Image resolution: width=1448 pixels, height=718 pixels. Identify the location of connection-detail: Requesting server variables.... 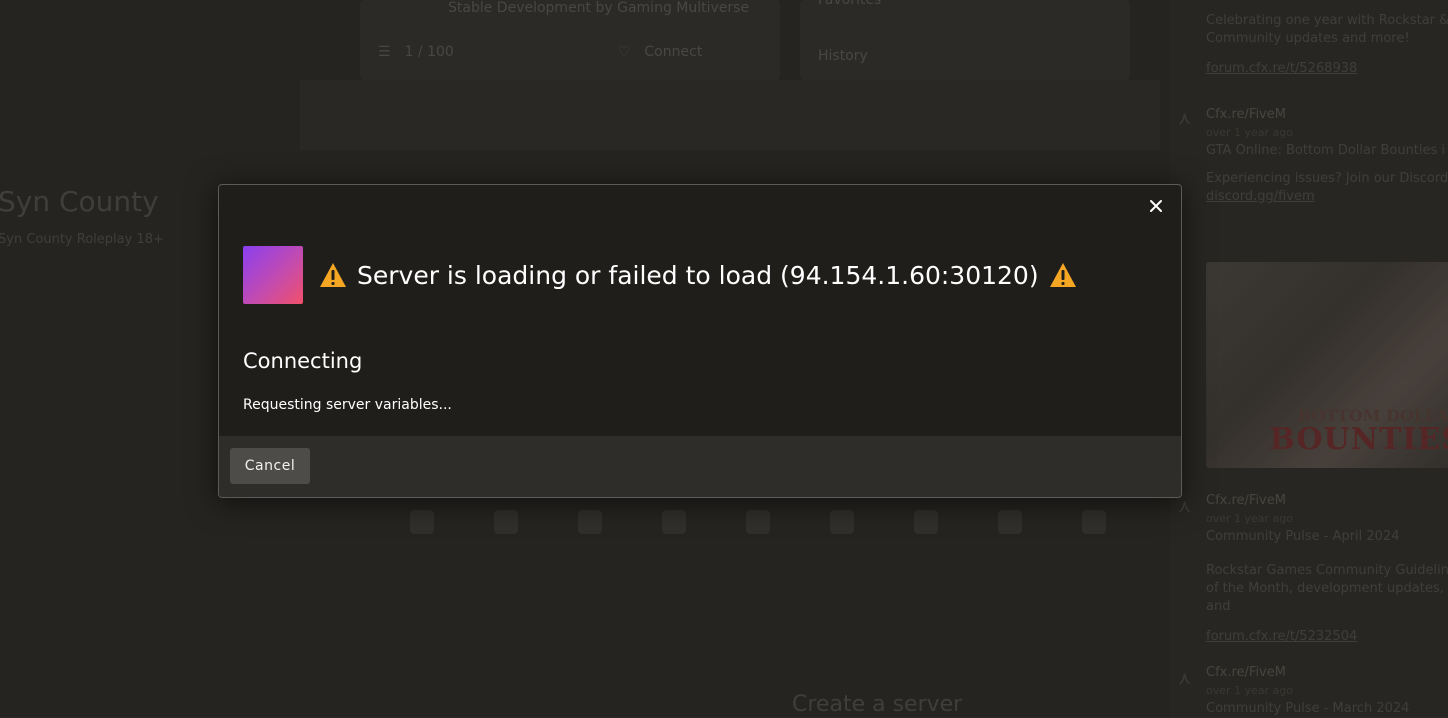
(347, 405).